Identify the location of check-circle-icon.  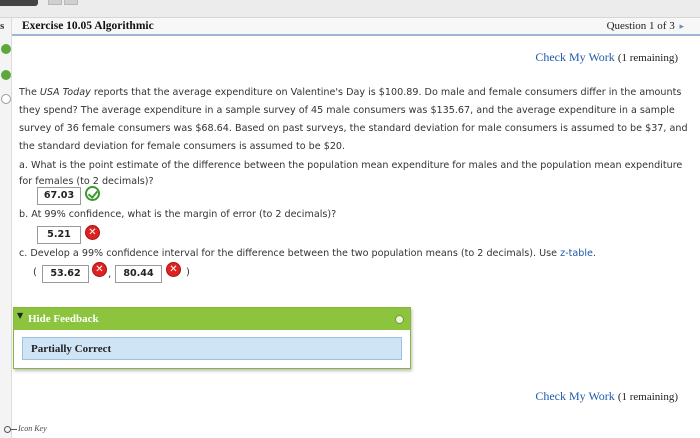
(92, 193).